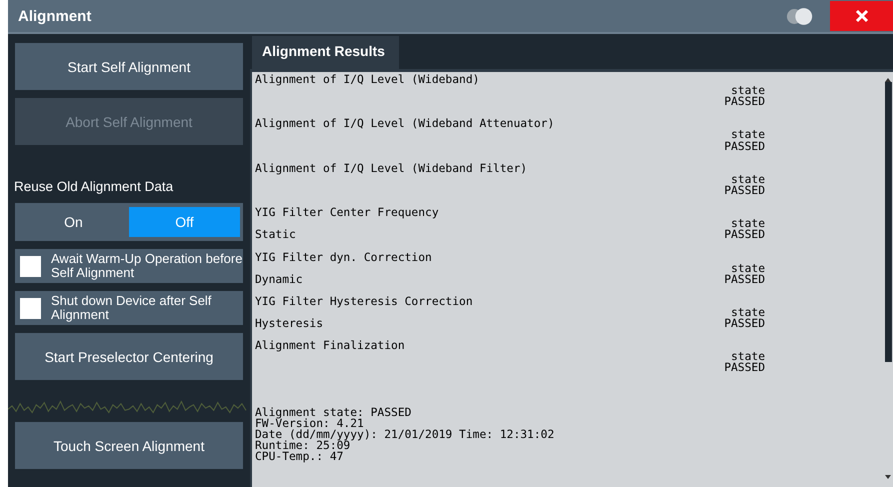 The width and height of the screenshot is (893, 487). I want to click on result-title: Alignment Finalization, so click(330, 346).